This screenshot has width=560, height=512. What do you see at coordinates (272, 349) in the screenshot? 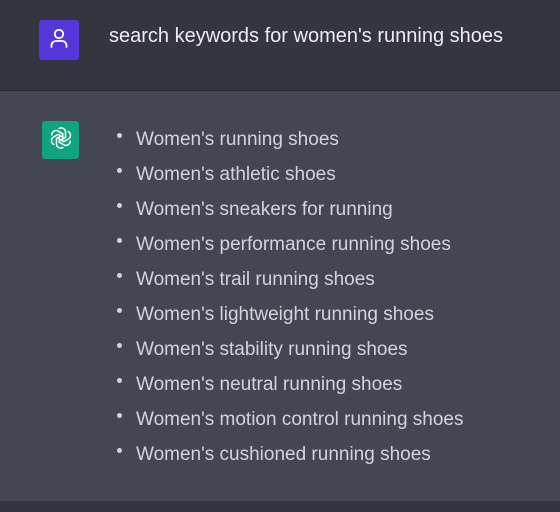
I see `list-item-text: Women's stability running shoes` at bounding box center [272, 349].